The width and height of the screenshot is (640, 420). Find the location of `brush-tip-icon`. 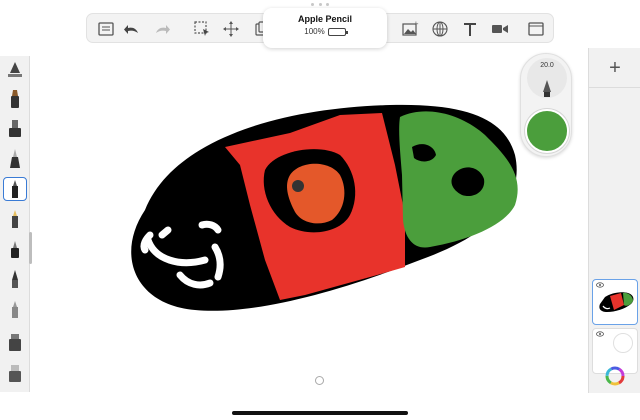

brush-tip-icon is located at coordinates (547, 88).